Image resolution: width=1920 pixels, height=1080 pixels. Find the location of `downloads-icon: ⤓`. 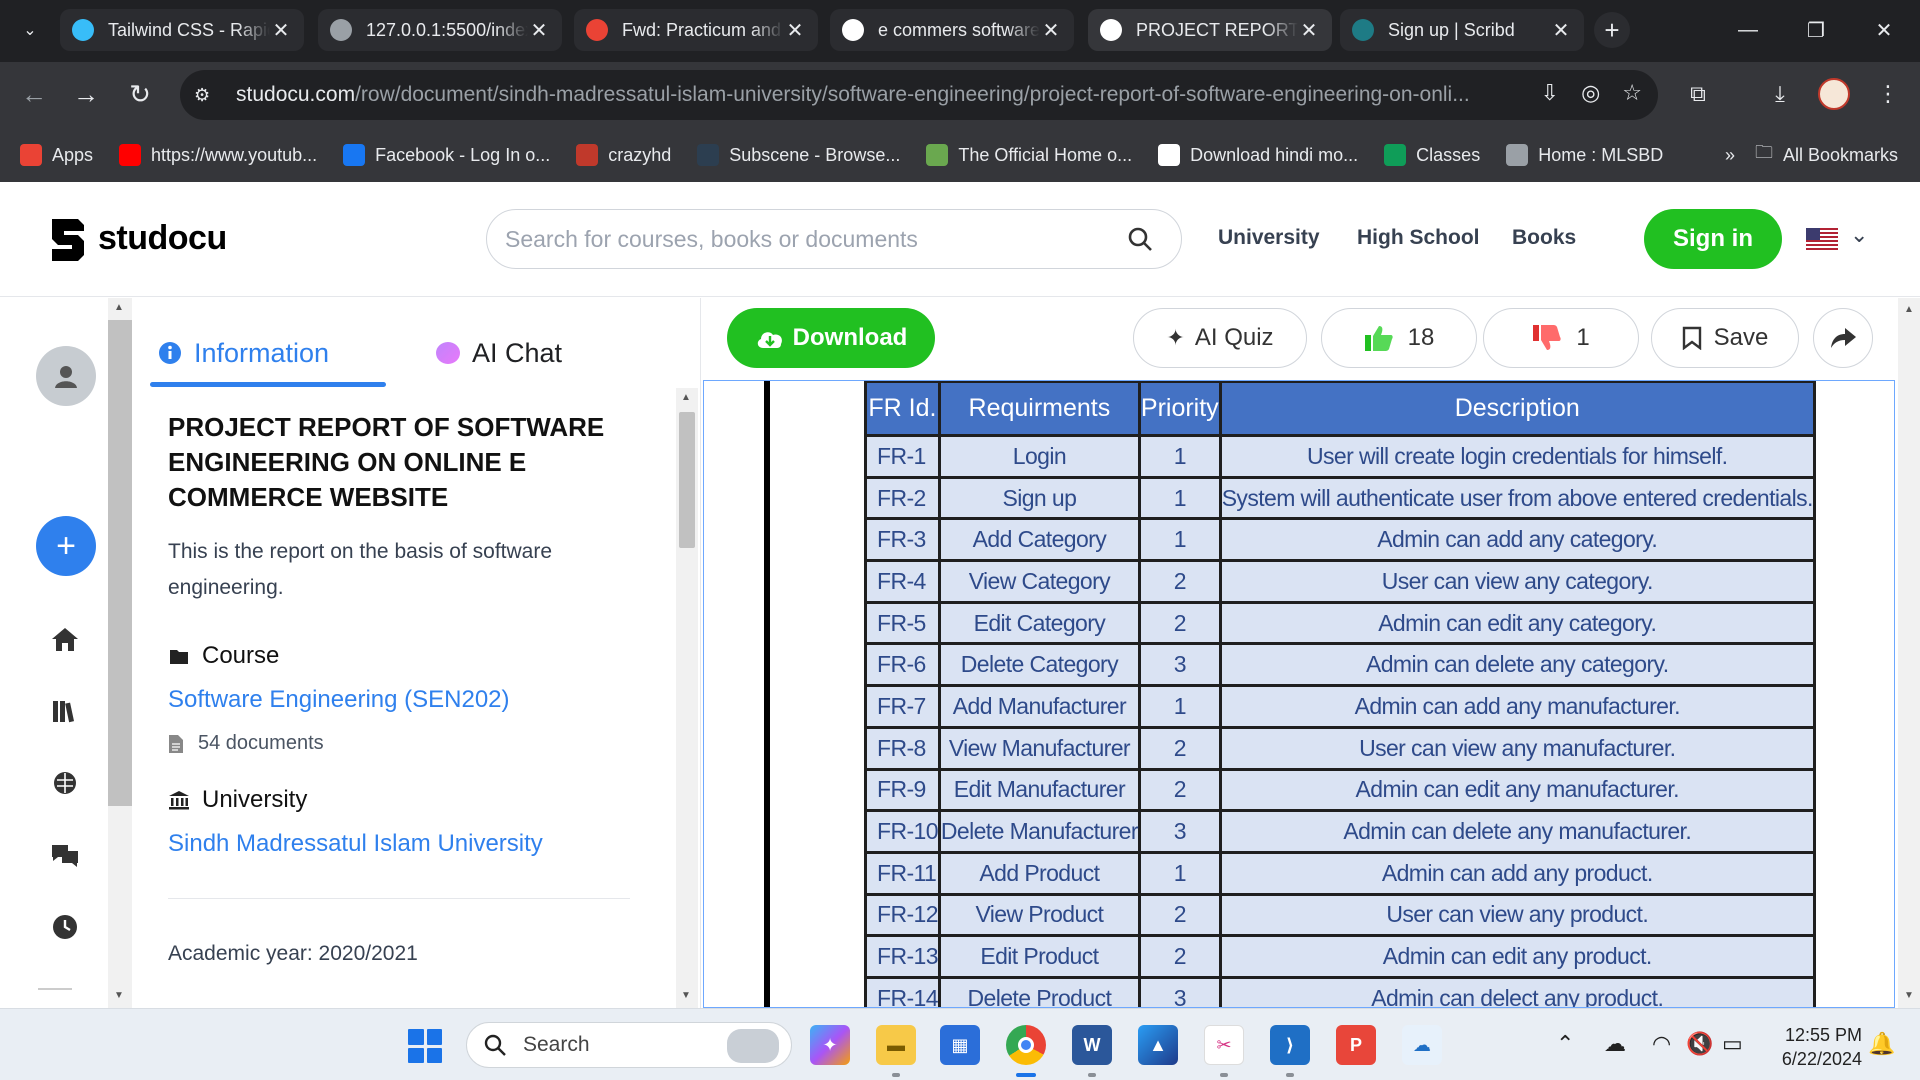

downloads-icon: ⤓ is located at coordinates (1780, 94).